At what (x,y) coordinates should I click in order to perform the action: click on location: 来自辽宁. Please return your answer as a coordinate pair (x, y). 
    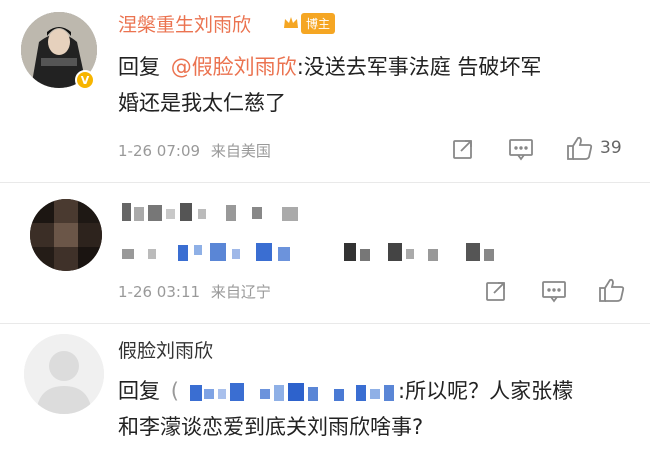
    Looking at the image, I should click on (240, 292).